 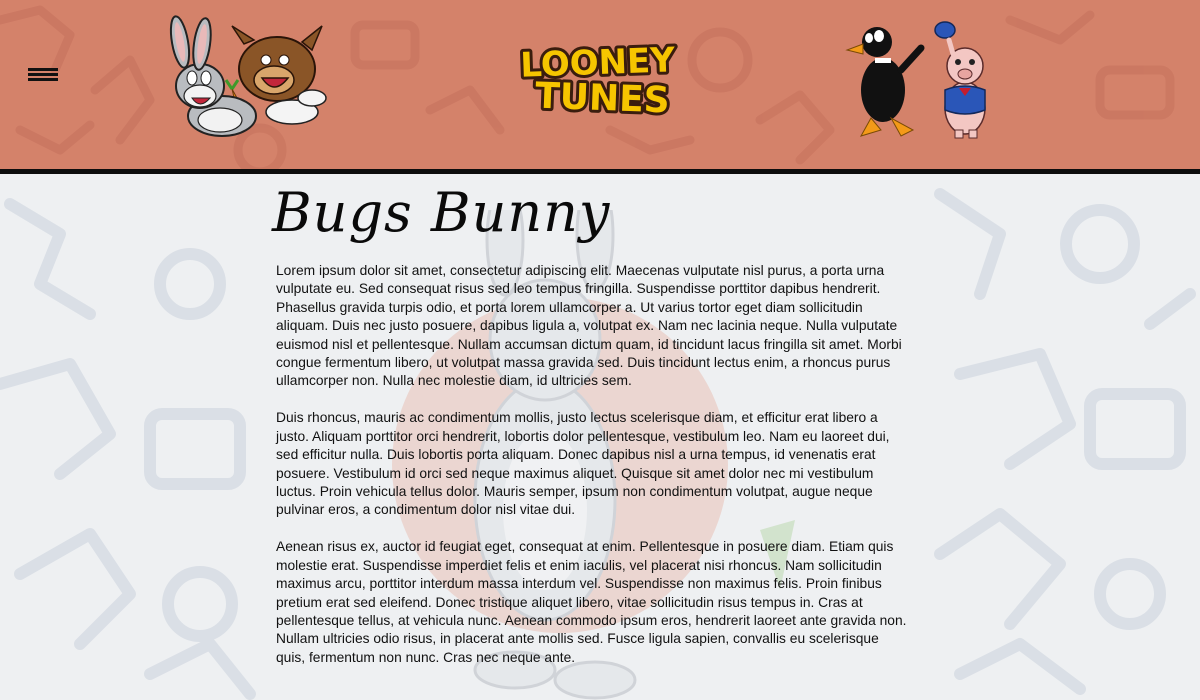 I want to click on looney-tunes-logo: LOONEY LOONEY TUNES TUNES, so click(x=598, y=79).